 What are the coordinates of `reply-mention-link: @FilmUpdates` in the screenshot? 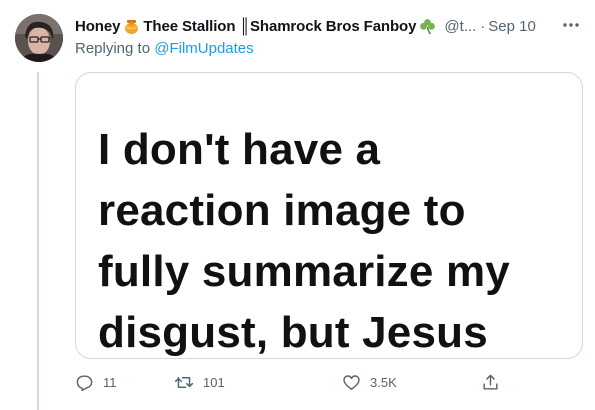 It's located at (203, 48).